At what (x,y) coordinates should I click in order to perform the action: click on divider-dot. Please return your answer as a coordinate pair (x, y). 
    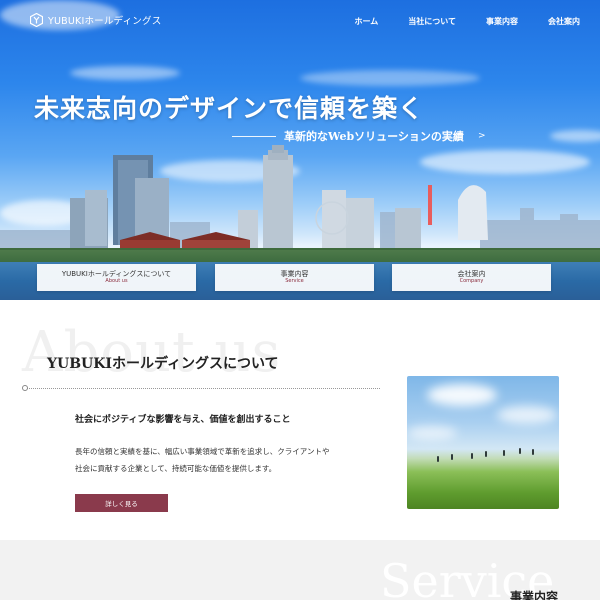
    Looking at the image, I should click on (25, 388).